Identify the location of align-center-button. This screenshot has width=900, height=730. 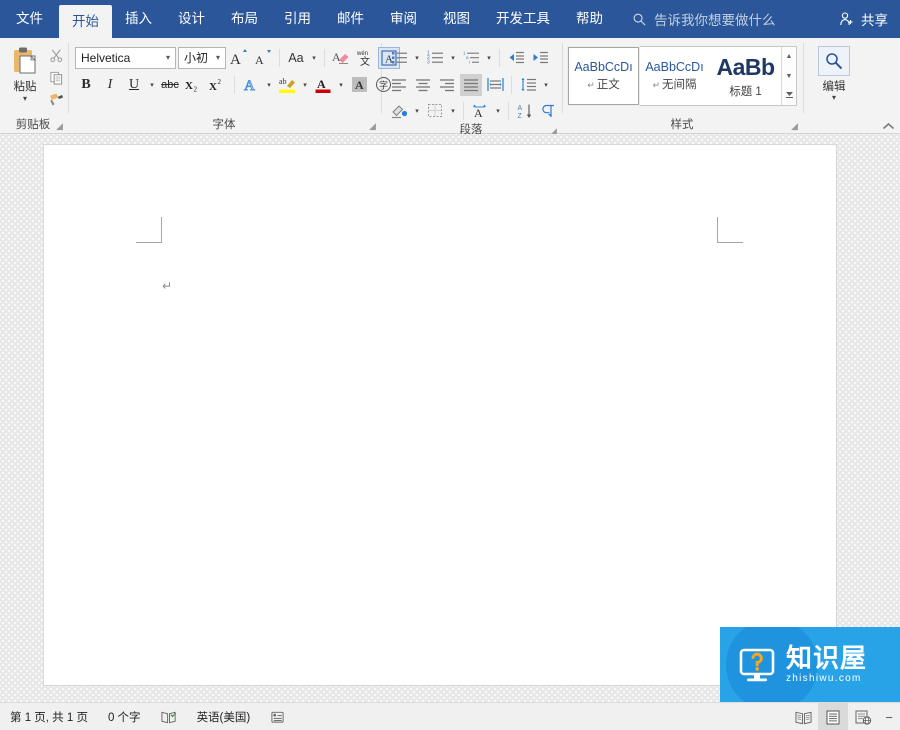
(423, 85).